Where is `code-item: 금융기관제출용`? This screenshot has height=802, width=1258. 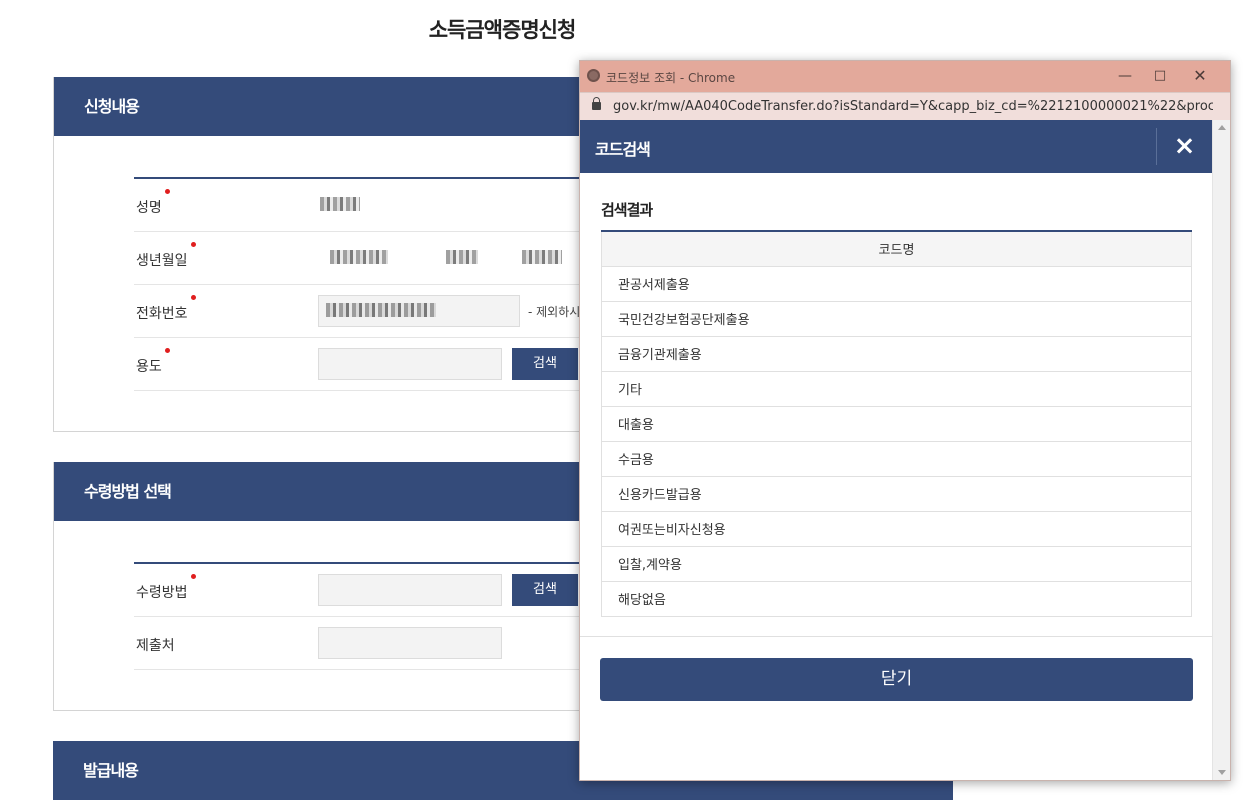
code-item: 금융기관제출용 is located at coordinates (896, 353).